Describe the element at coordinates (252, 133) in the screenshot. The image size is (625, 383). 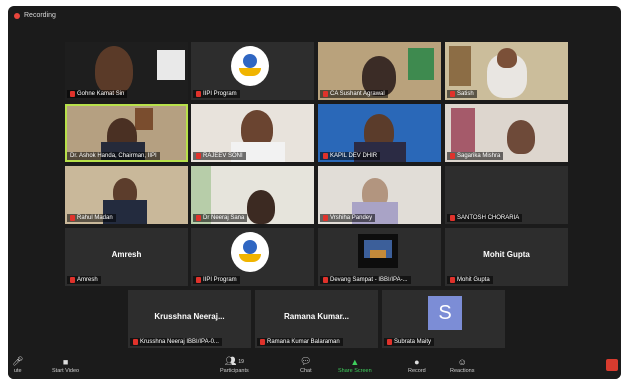
I see `participant-tile: RAJEEV SONI` at that location.